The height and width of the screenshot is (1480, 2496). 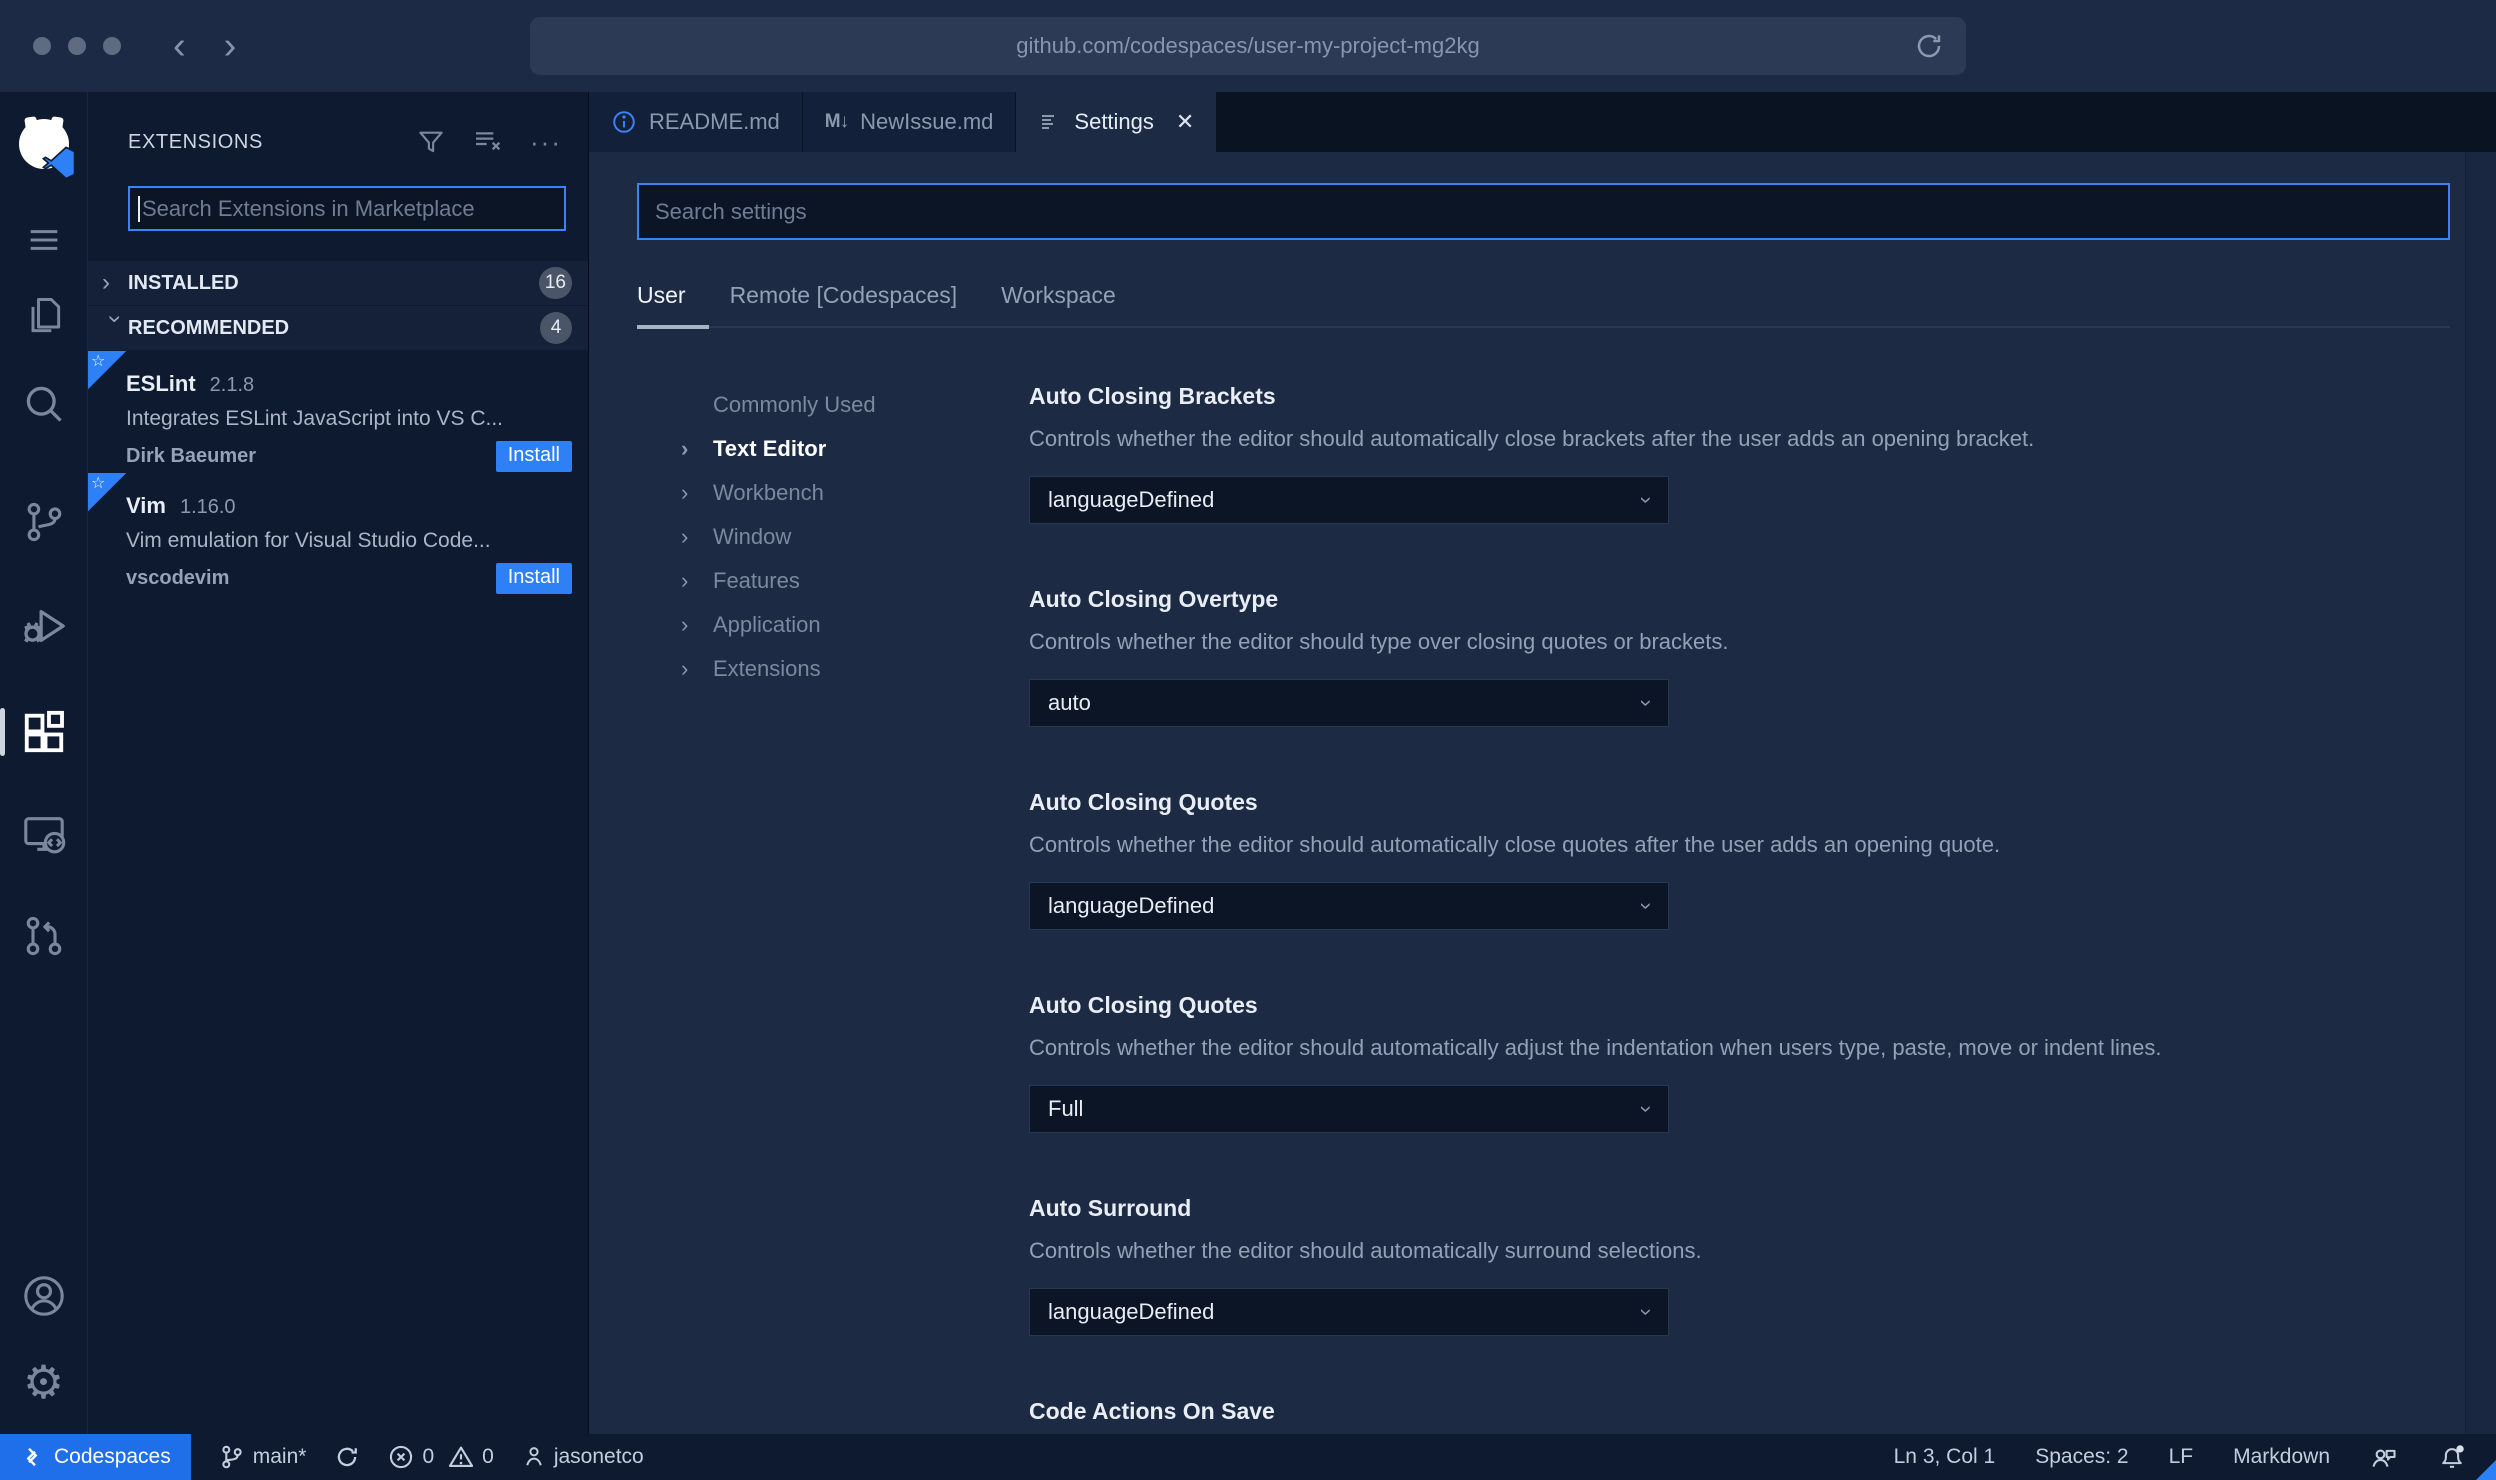 I want to click on clear-extension-search-icon, so click(x=488, y=142).